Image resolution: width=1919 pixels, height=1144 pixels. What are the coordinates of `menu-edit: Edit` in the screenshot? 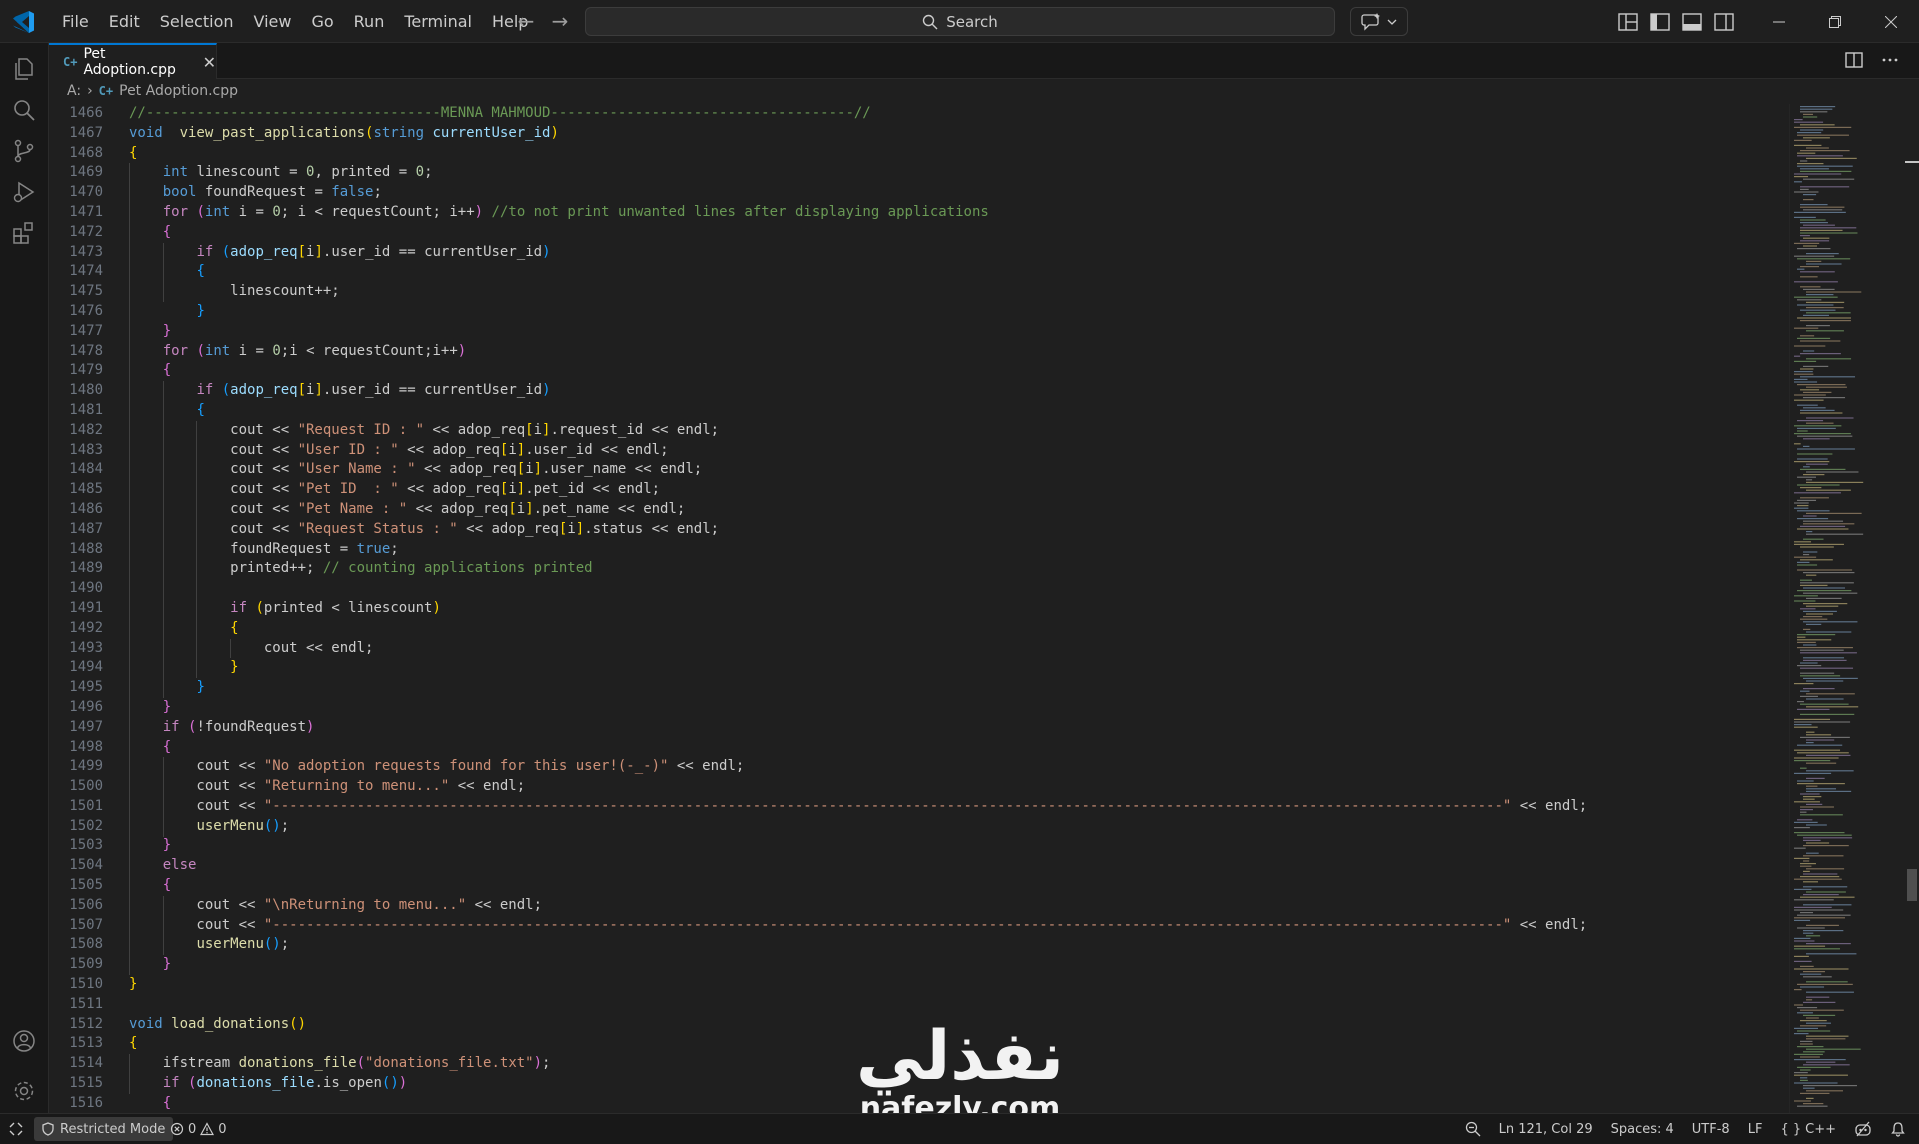 It's located at (124, 22).